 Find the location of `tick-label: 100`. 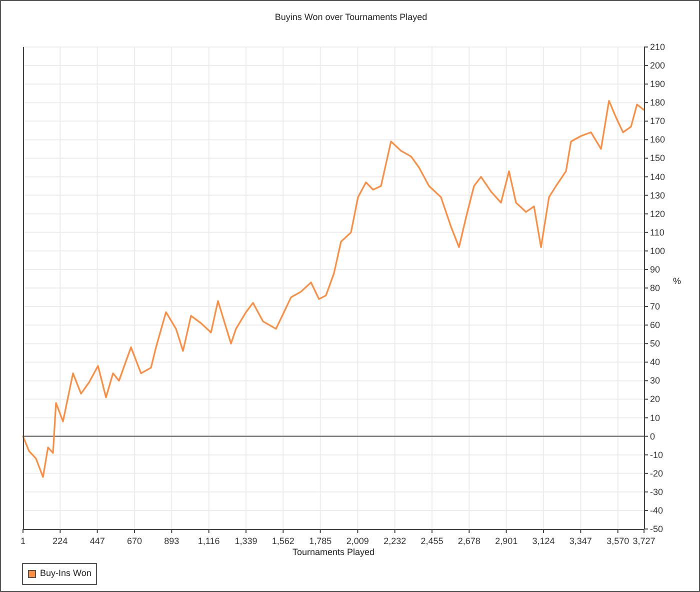

tick-label: 100 is located at coordinates (658, 251).